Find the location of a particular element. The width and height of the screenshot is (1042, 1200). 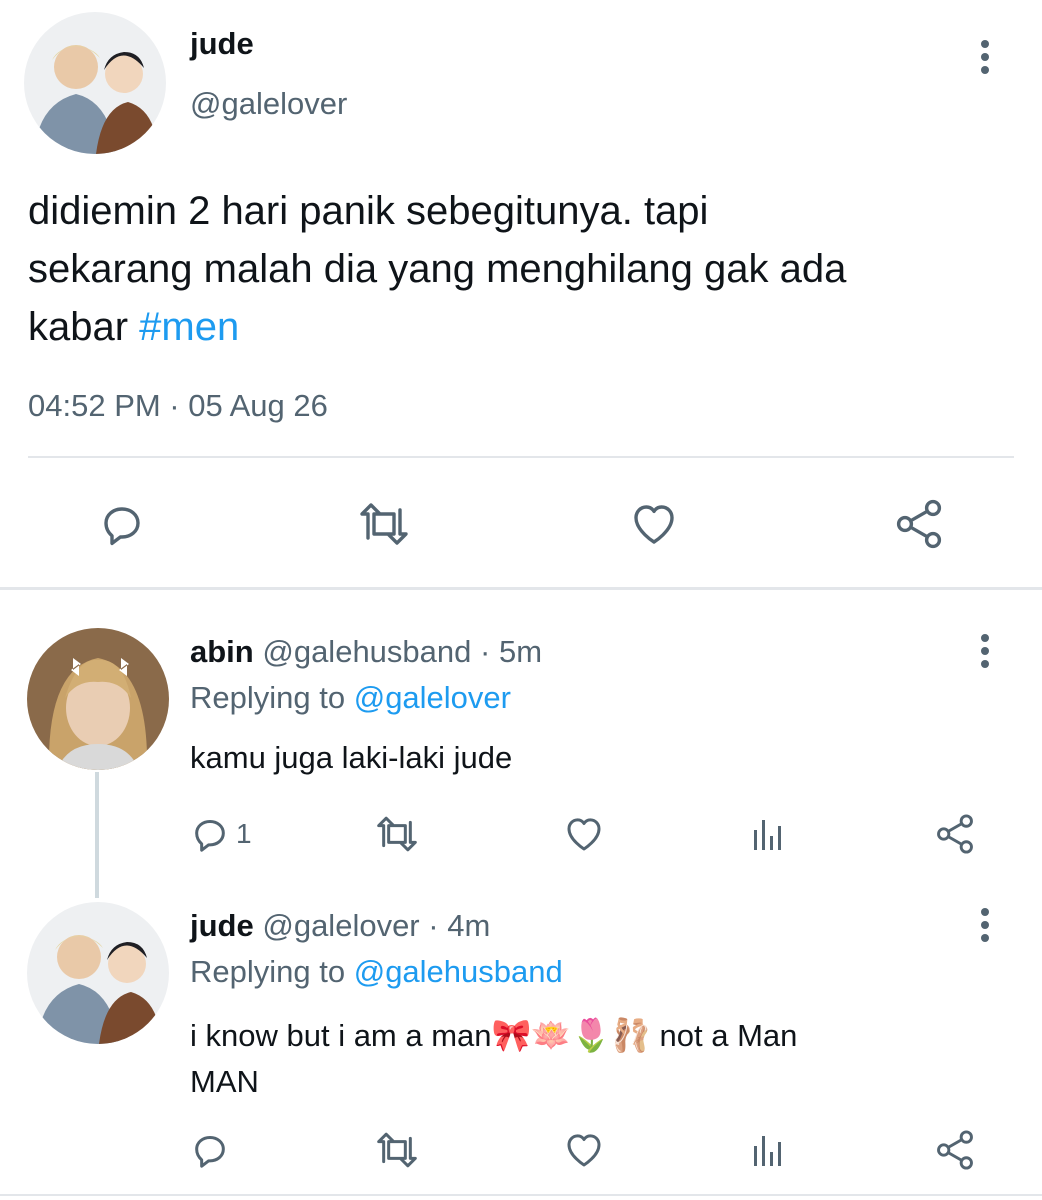

replying-to: Replying to @galelover is located at coordinates (350, 698).